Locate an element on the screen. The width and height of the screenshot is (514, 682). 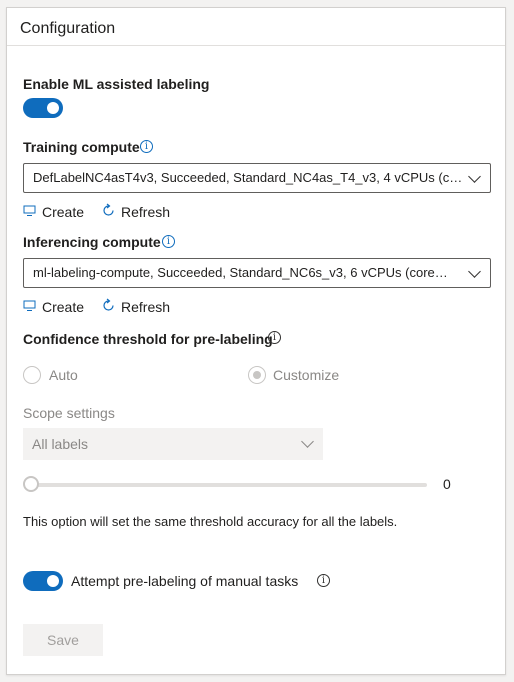
threshold-slider-track is located at coordinates (229, 485).